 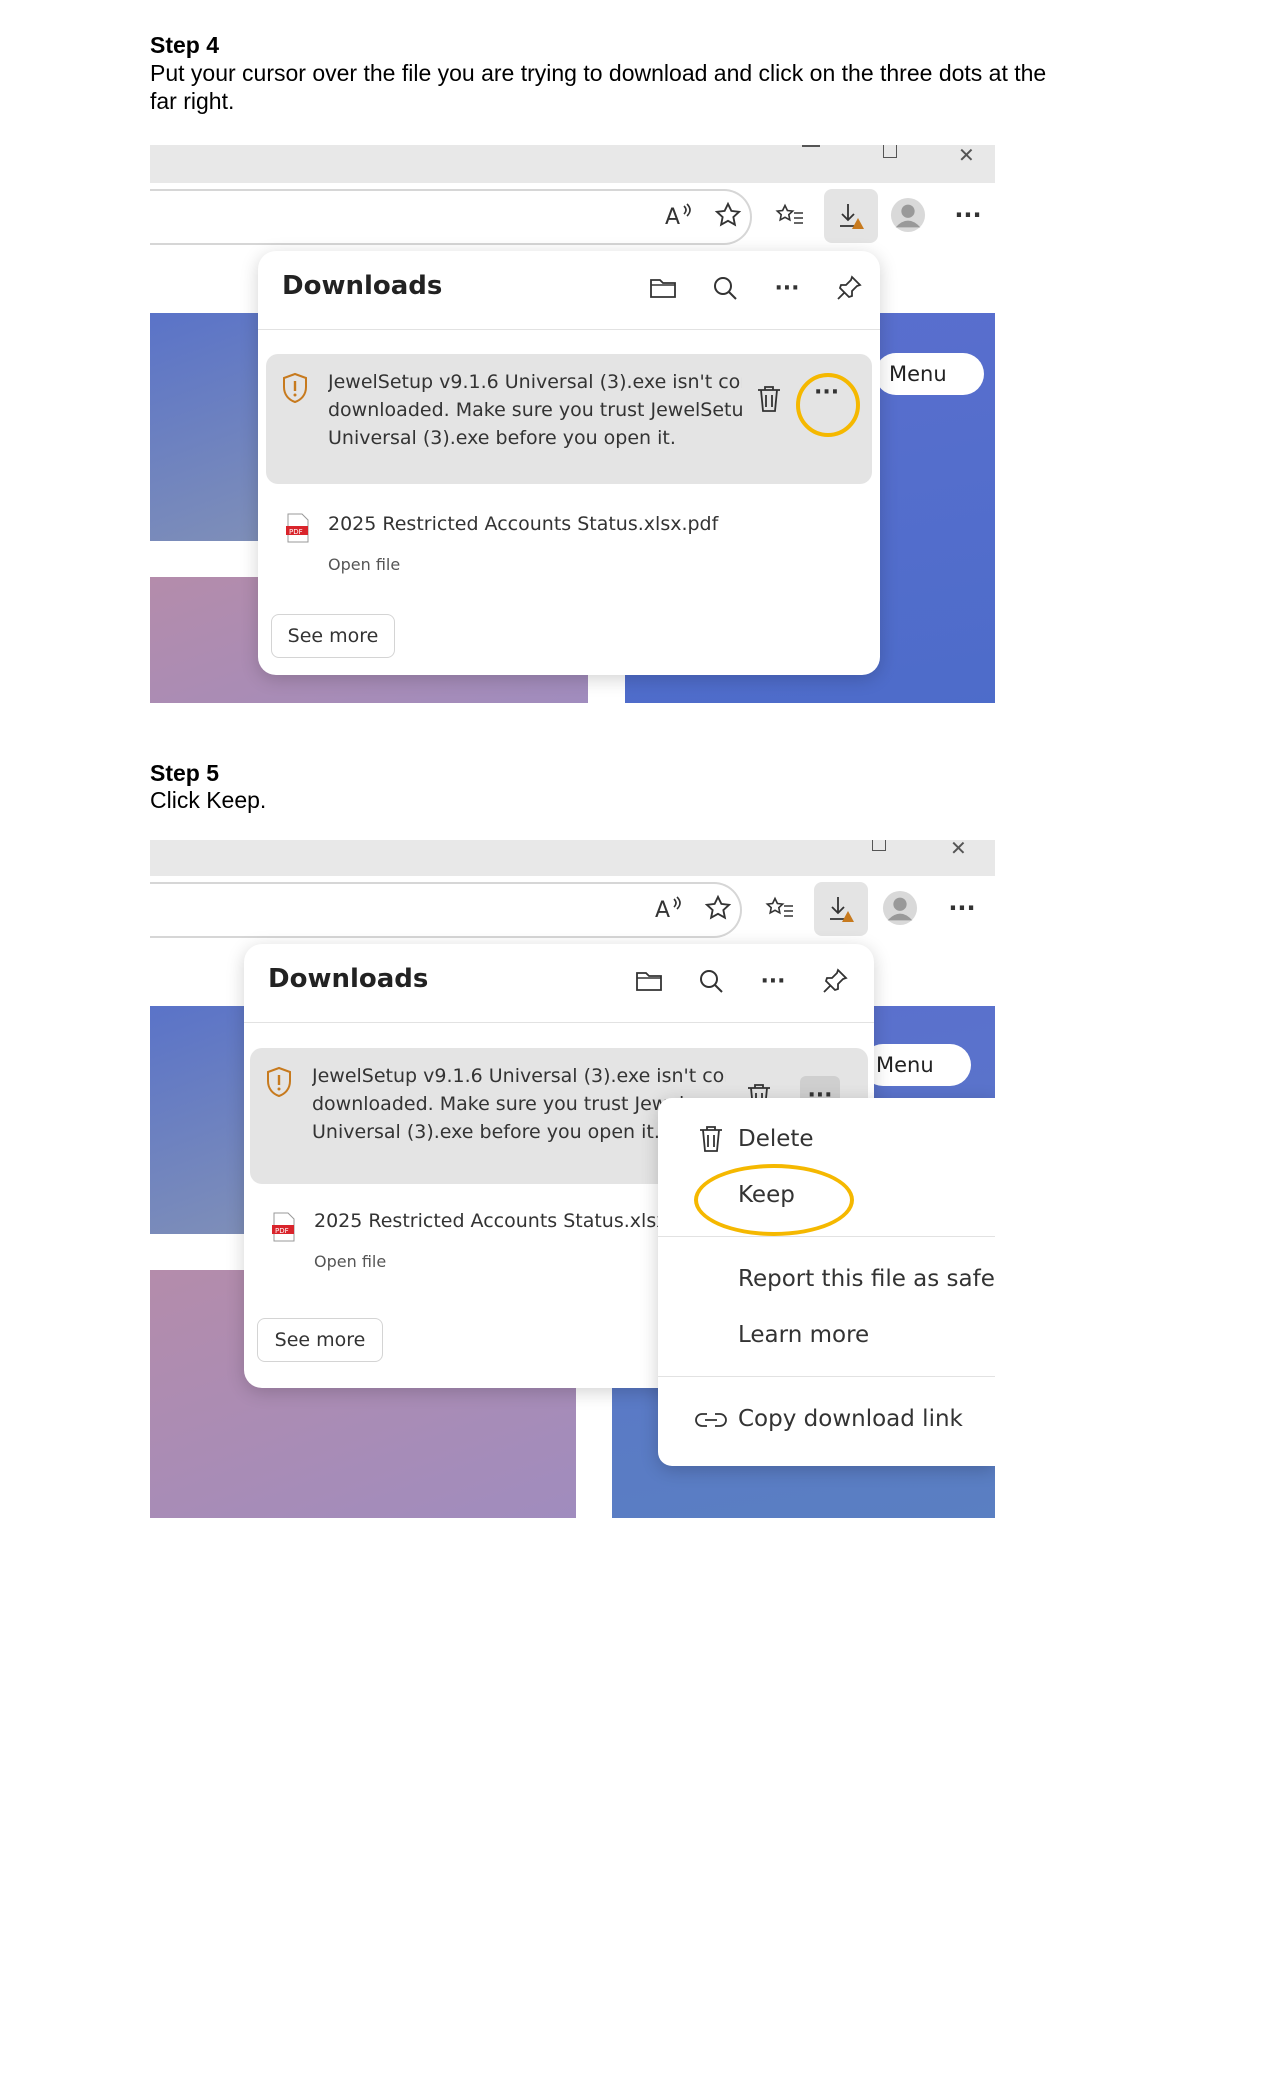 What do you see at coordinates (850, 1419) in the screenshot?
I see `copy-download-link-menu-item: Copy download link` at bounding box center [850, 1419].